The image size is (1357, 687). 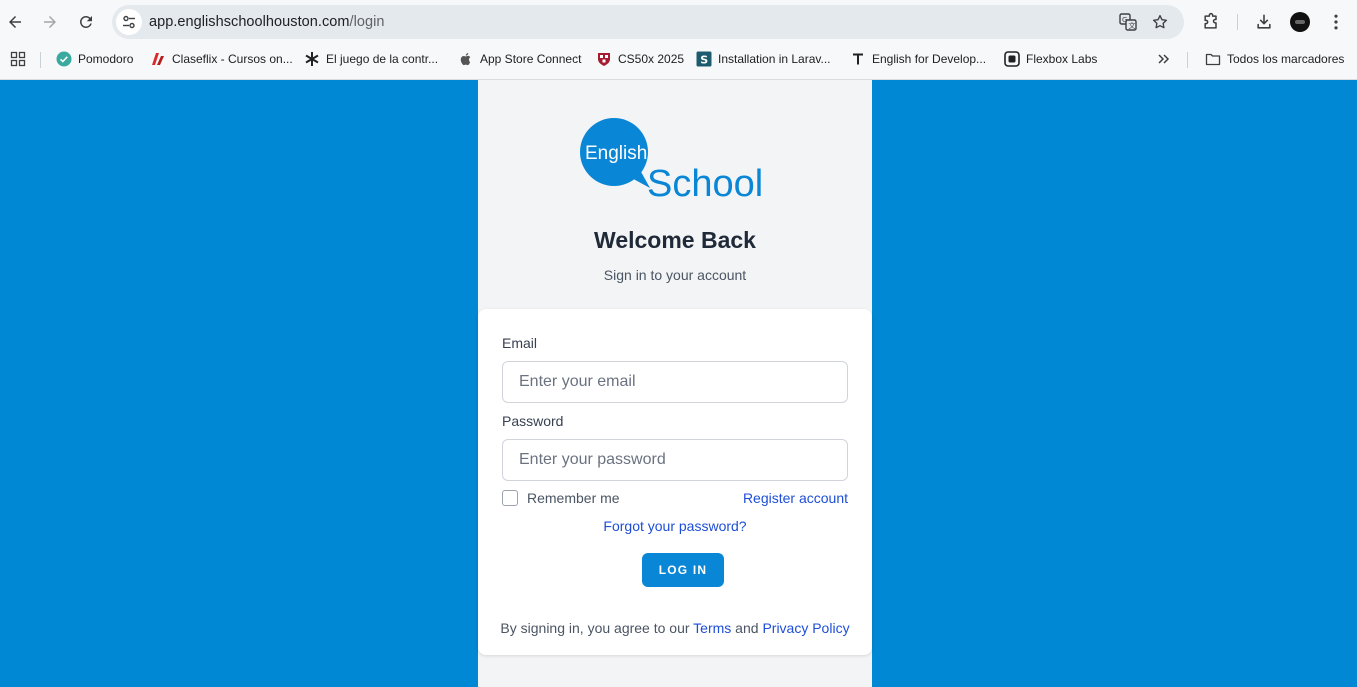 I want to click on remember-me-row: Remember me, so click(x=561, y=498).